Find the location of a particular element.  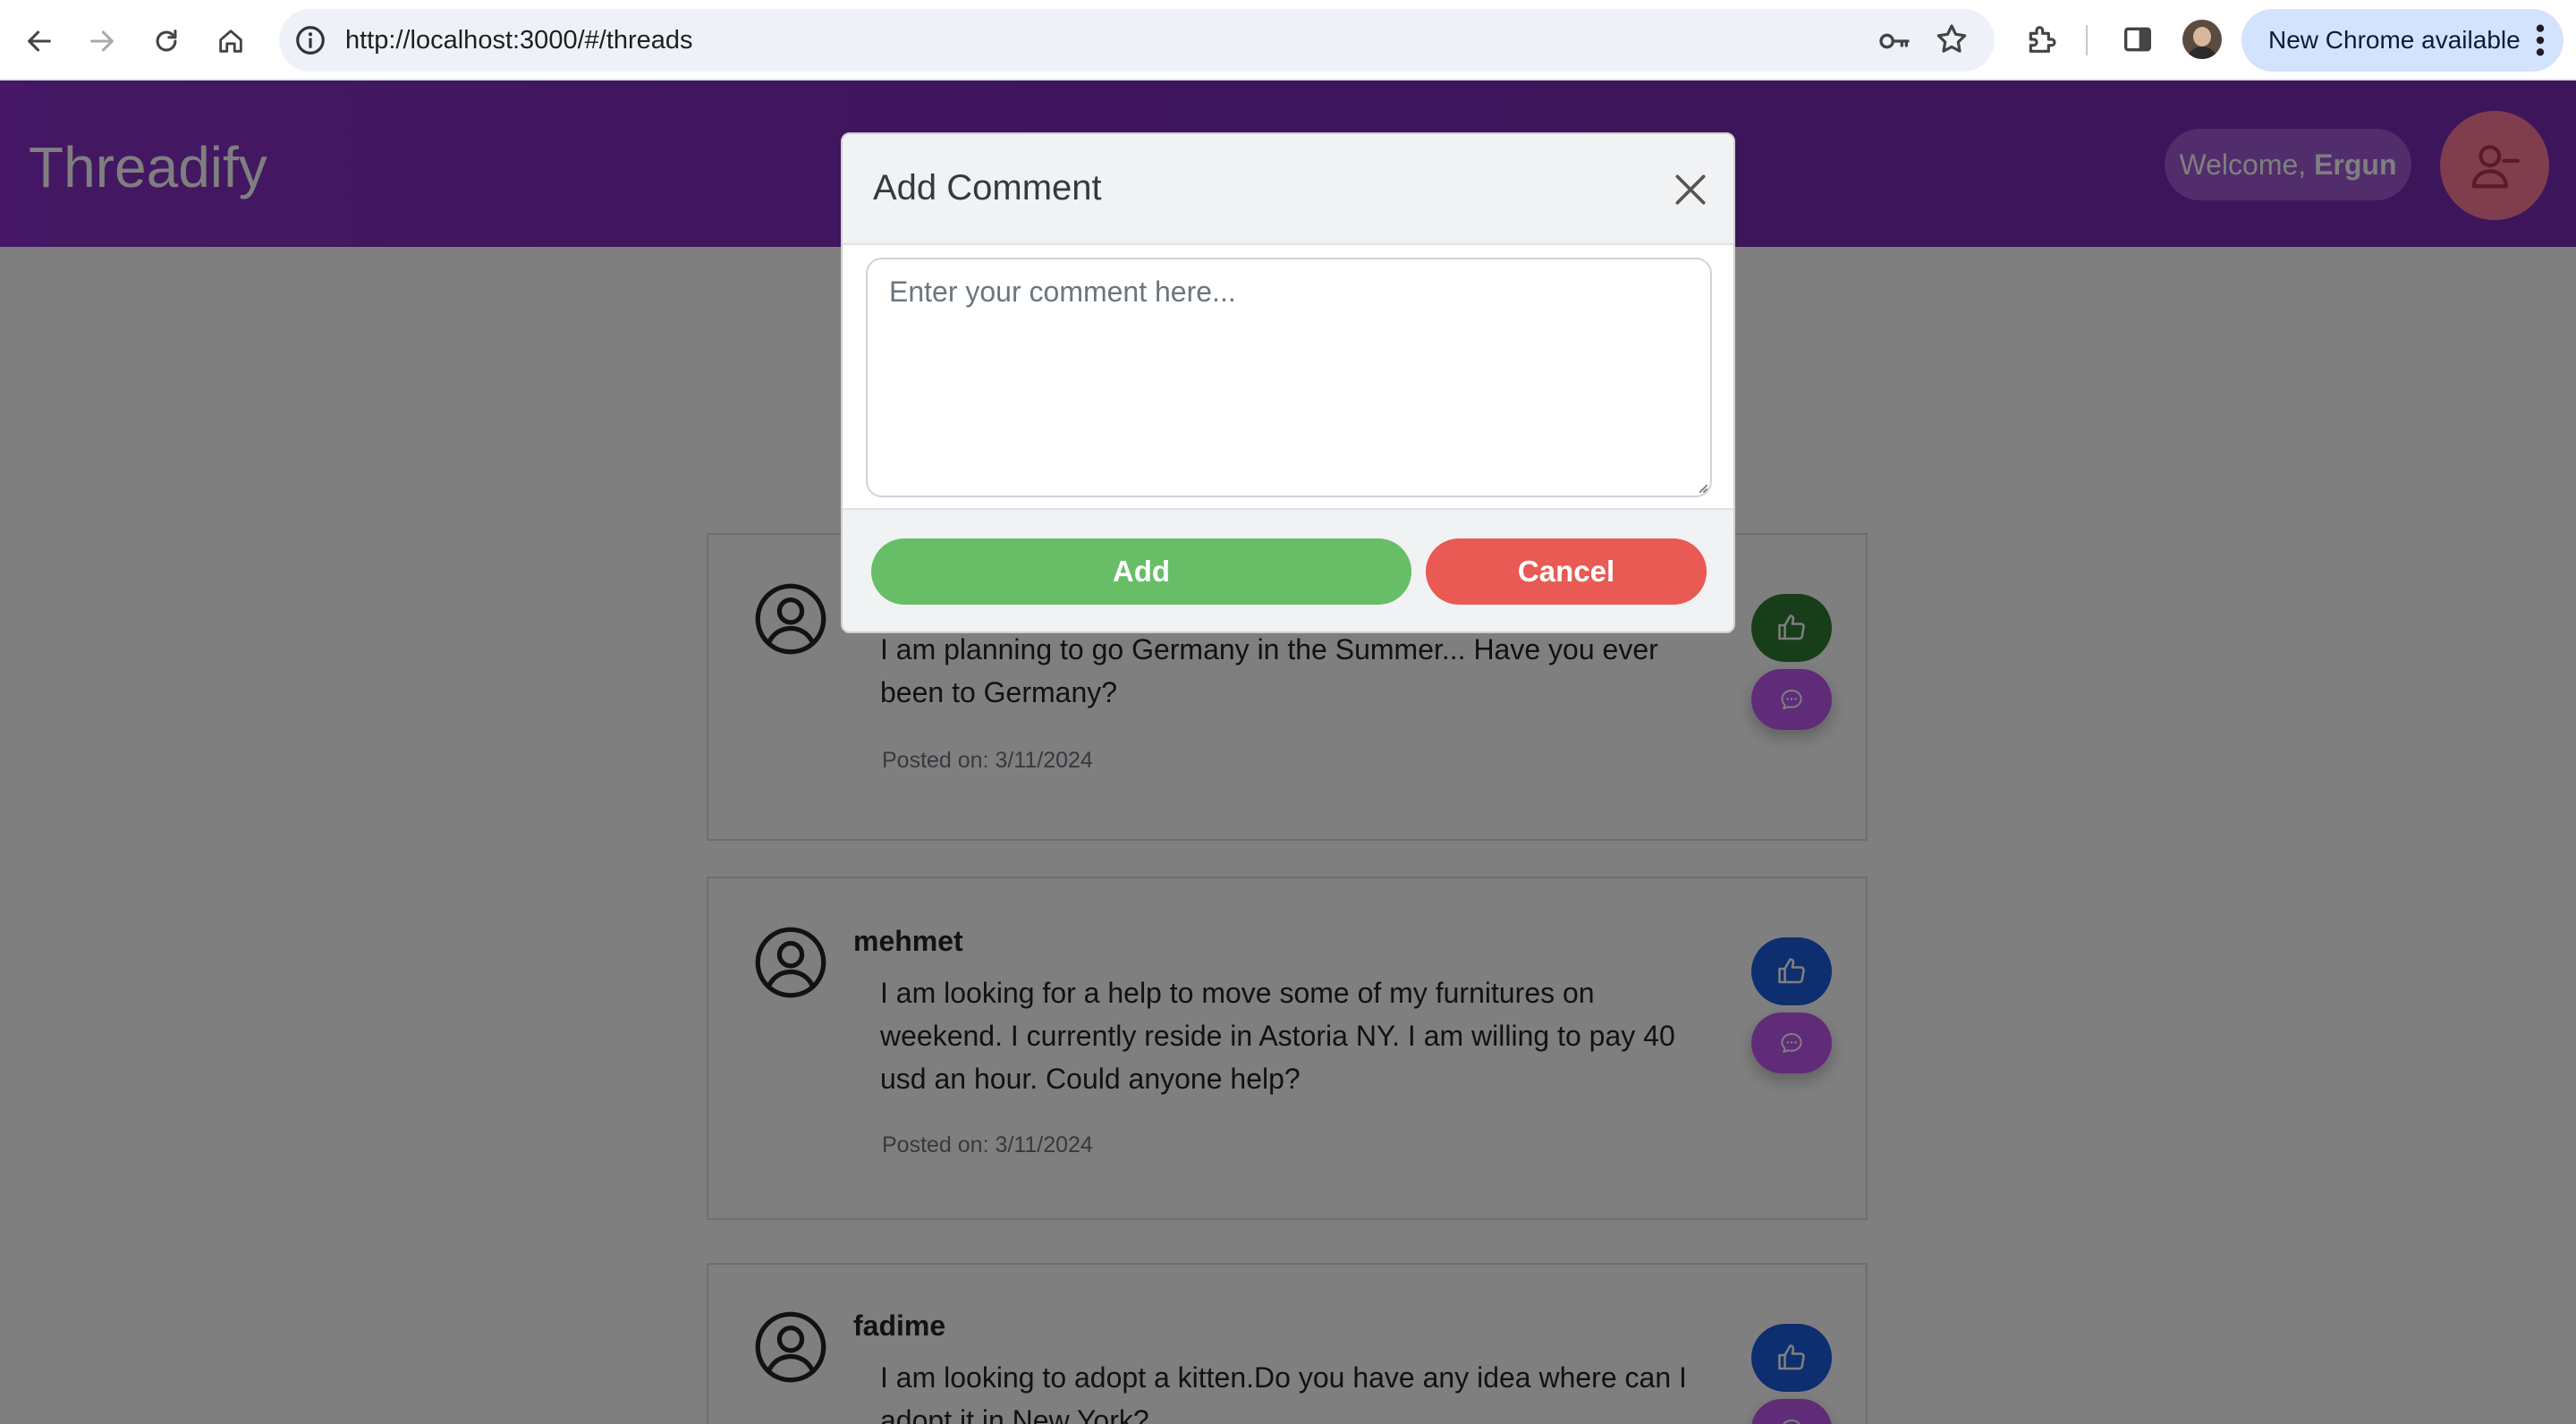

bookmark-star-icon is located at coordinates (1952, 39).